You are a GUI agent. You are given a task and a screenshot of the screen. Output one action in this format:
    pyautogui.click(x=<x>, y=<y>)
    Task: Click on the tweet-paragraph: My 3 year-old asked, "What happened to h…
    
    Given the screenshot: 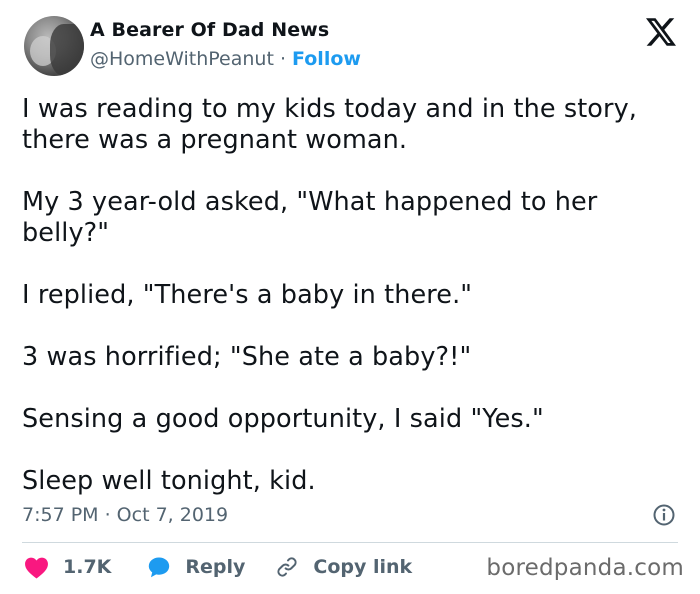 What is the action you would take?
    pyautogui.click(x=310, y=217)
    